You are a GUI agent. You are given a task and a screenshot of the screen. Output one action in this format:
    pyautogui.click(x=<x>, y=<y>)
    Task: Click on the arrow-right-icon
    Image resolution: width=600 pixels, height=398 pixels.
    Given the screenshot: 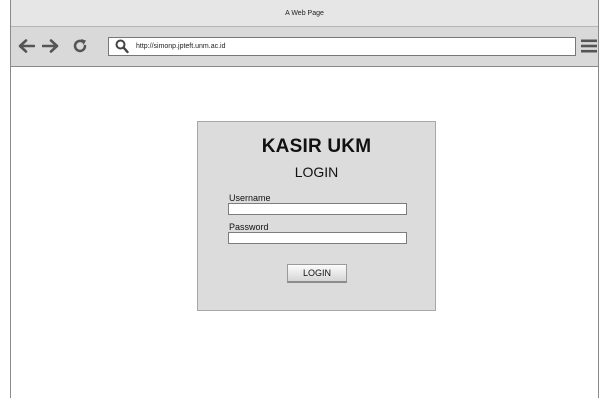 What is the action you would take?
    pyautogui.click(x=50, y=46)
    